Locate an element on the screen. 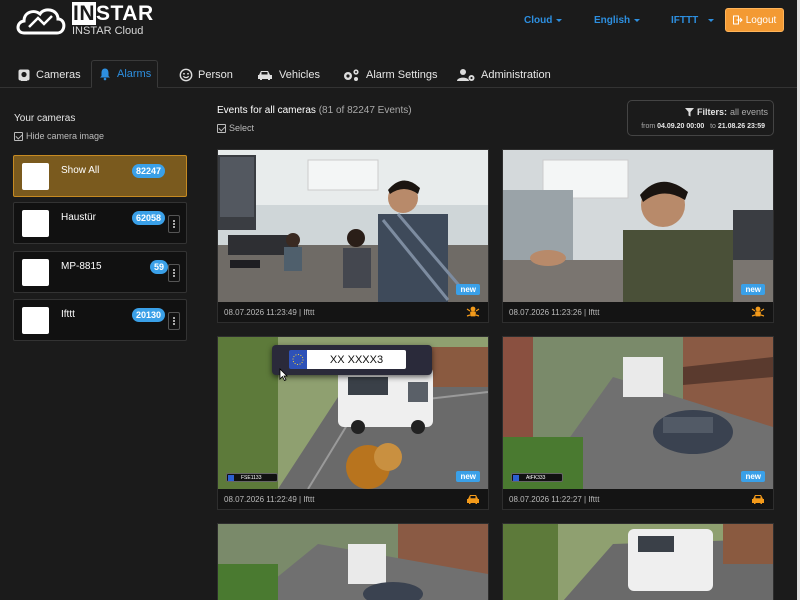 The width and height of the screenshot is (800, 600). camera-item-ifttt: Ifttt 20130 is located at coordinates (100, 320).